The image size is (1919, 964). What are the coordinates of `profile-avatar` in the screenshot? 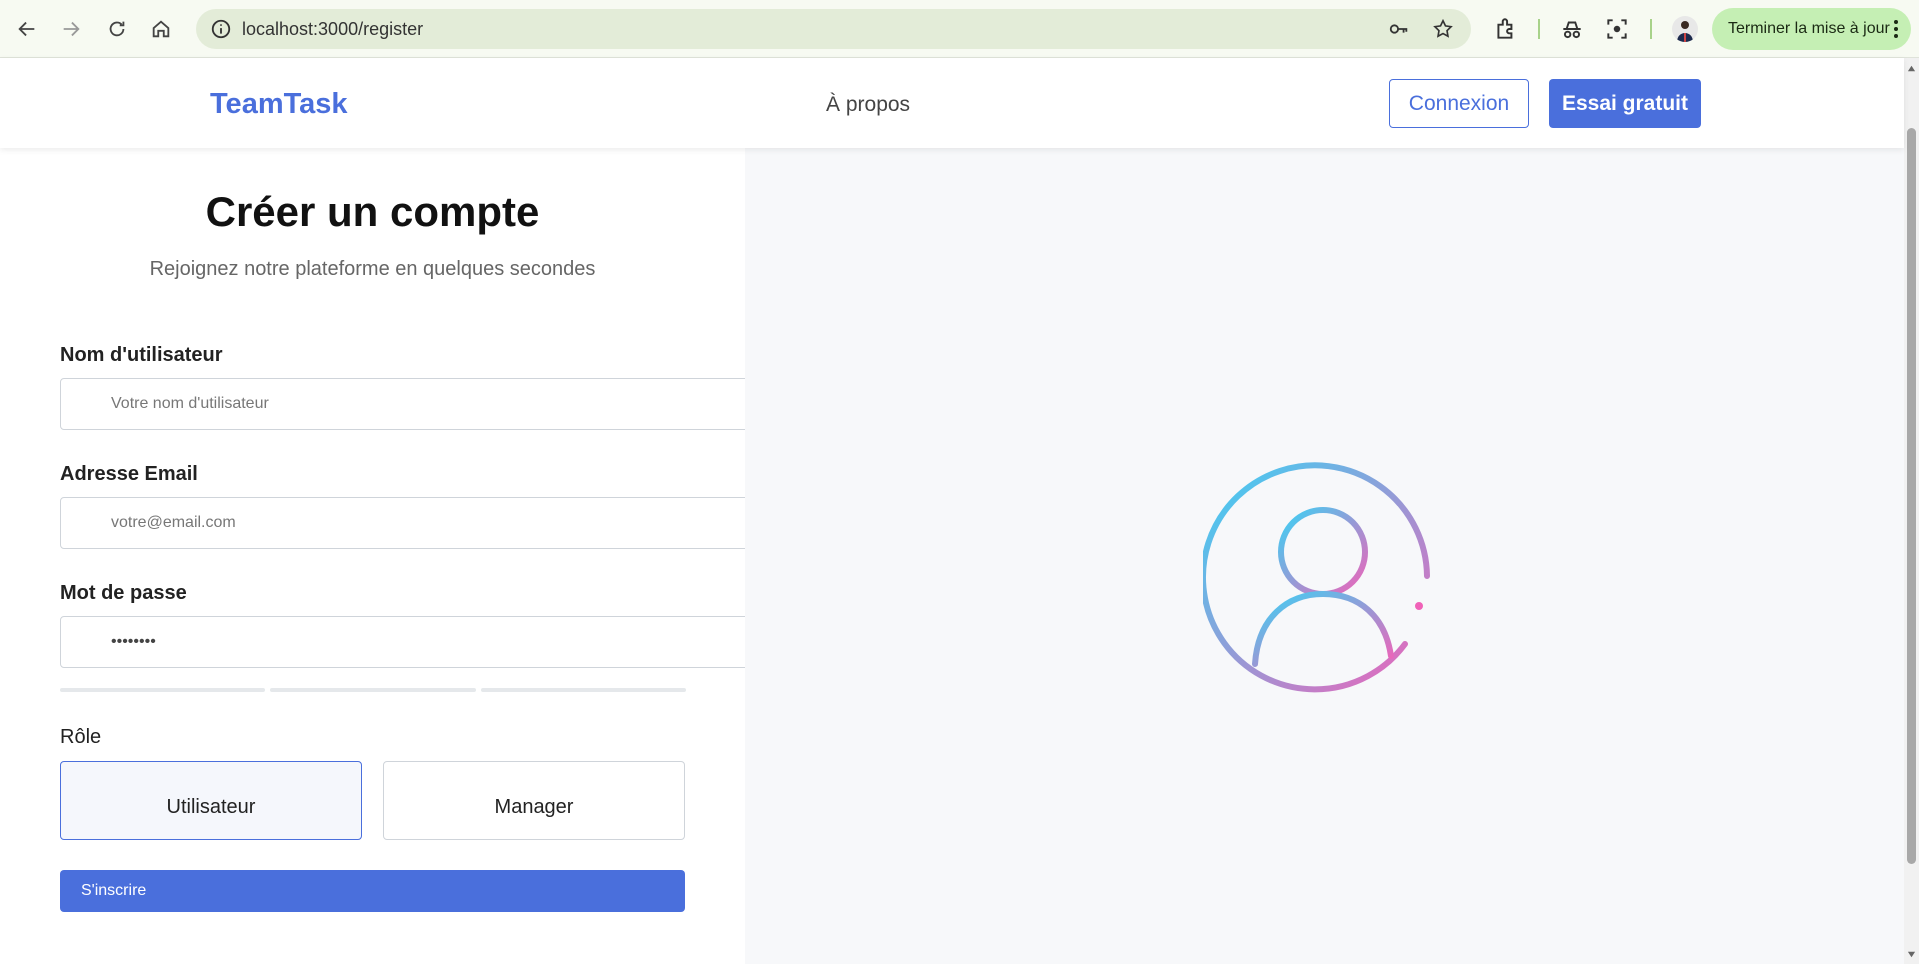 It's located at (1685, 29).